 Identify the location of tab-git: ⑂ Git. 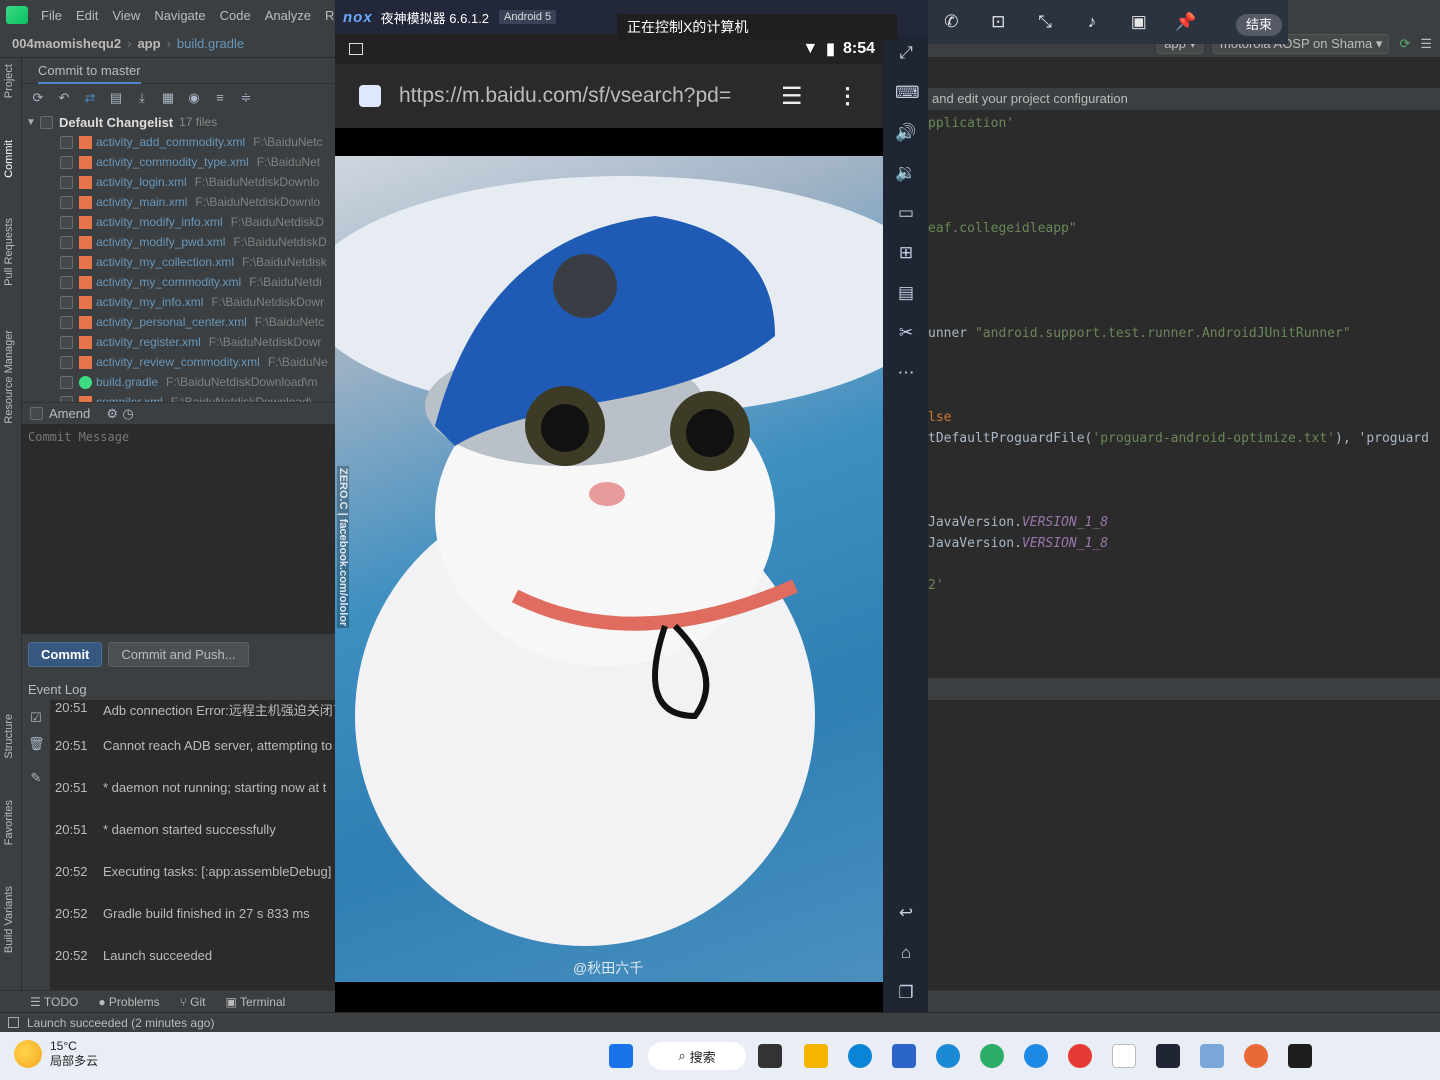
(193, 1002).